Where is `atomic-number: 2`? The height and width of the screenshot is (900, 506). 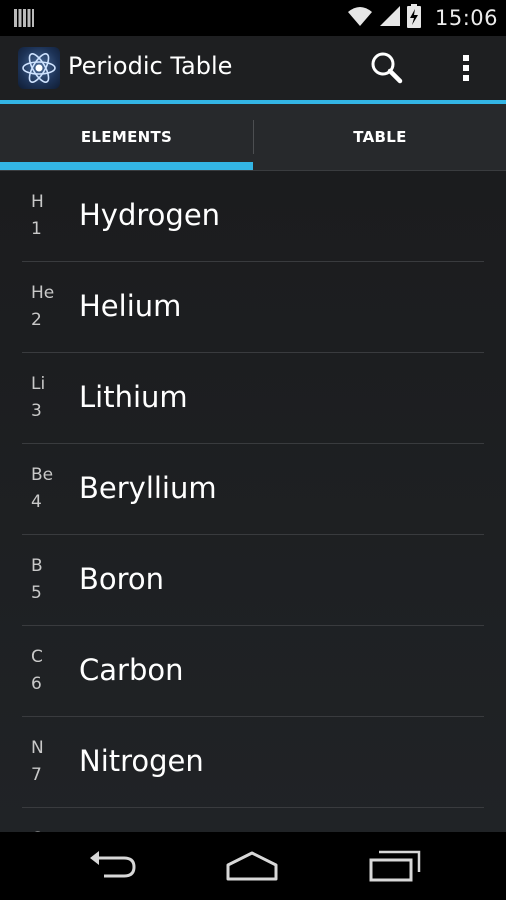
atomic-number: 2 is located at coordinates (36, 320).